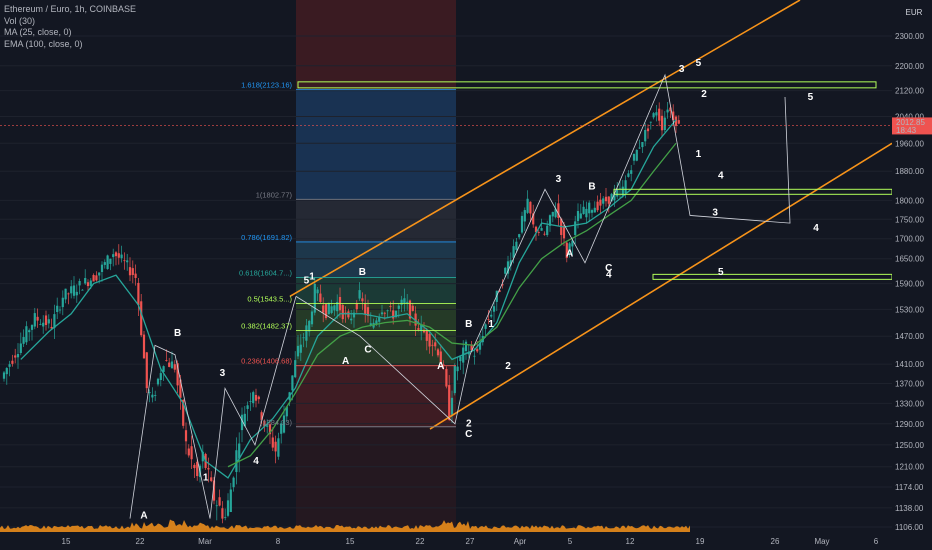 The width and height of the screenshot is (932, 550). What do you see at coordinates (909, 383) in the screenshot?
I see `price-tick-label: 1370.00` at bounding box center [909, 383].